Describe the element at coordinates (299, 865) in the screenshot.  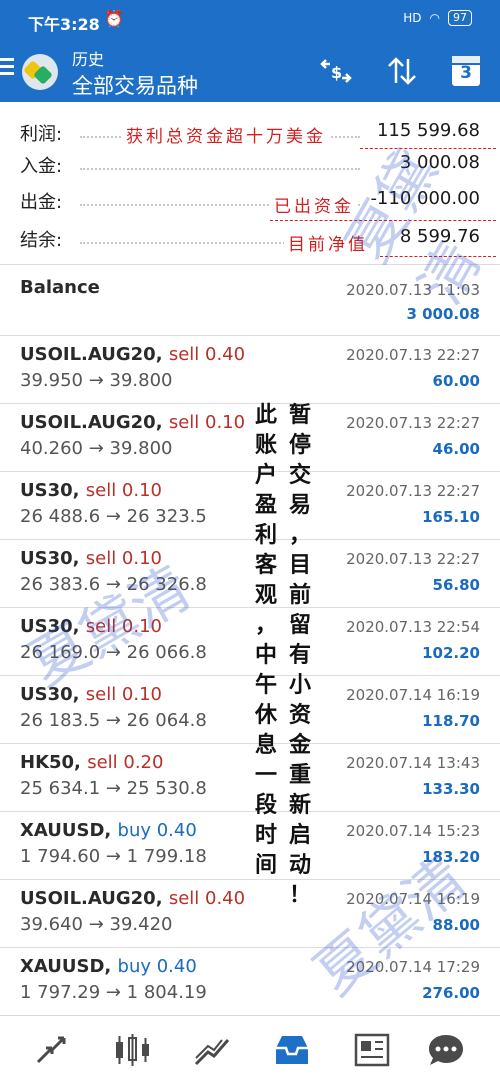
I see `annotation-char: 动` at that location.